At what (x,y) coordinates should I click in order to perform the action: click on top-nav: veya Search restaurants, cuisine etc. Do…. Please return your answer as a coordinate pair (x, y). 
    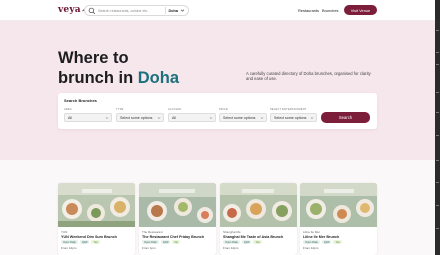
    Looking at the image, I should click on (220, 10).